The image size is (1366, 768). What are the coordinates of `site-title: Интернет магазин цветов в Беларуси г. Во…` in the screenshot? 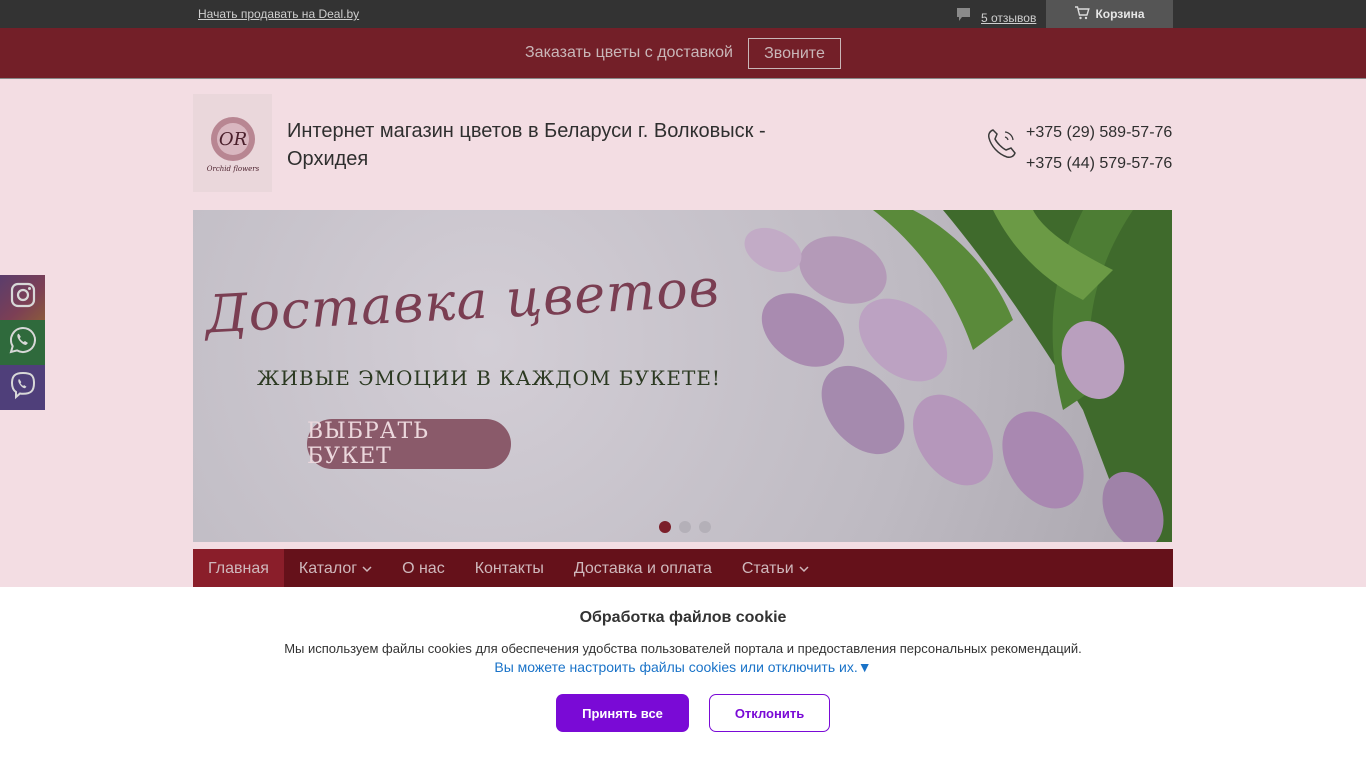 It's located at (526, 145).